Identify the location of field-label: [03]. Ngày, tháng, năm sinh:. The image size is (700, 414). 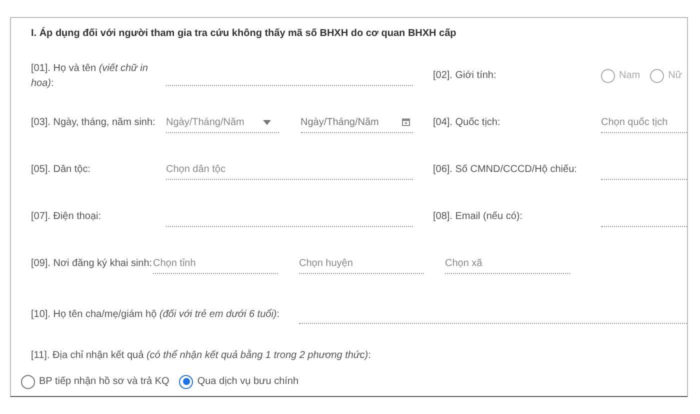
(93, 123).